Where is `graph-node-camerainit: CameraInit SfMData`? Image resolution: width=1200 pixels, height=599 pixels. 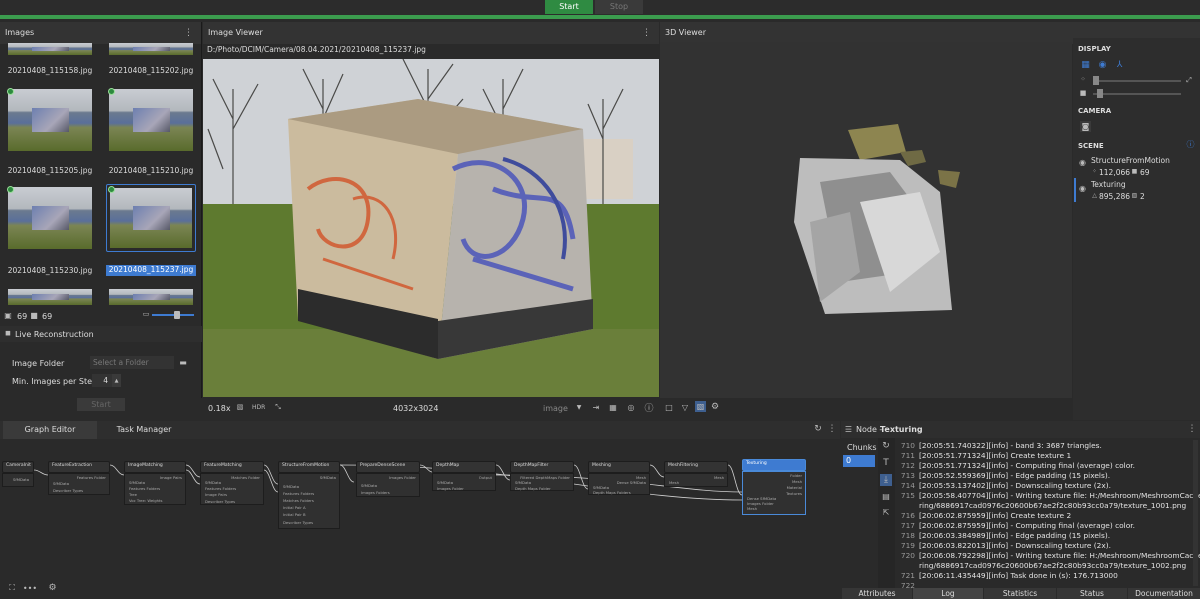
graph-node-camerainit: CameraInit SfMData is located at coordinates (18, 474).